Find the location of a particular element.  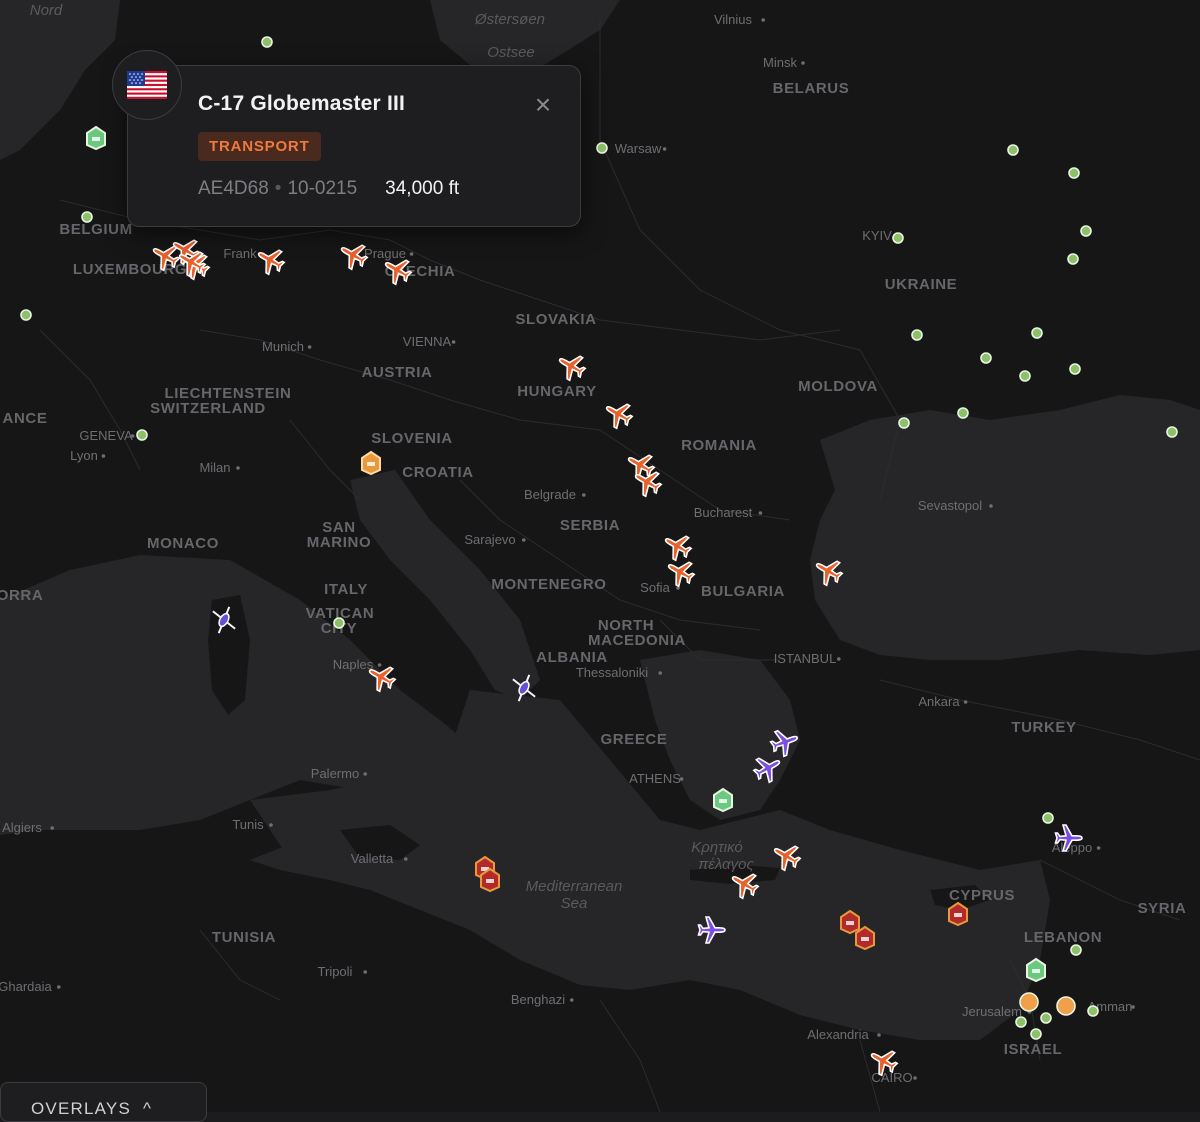

city-label: Ankara is located at coordinates (939, 701).